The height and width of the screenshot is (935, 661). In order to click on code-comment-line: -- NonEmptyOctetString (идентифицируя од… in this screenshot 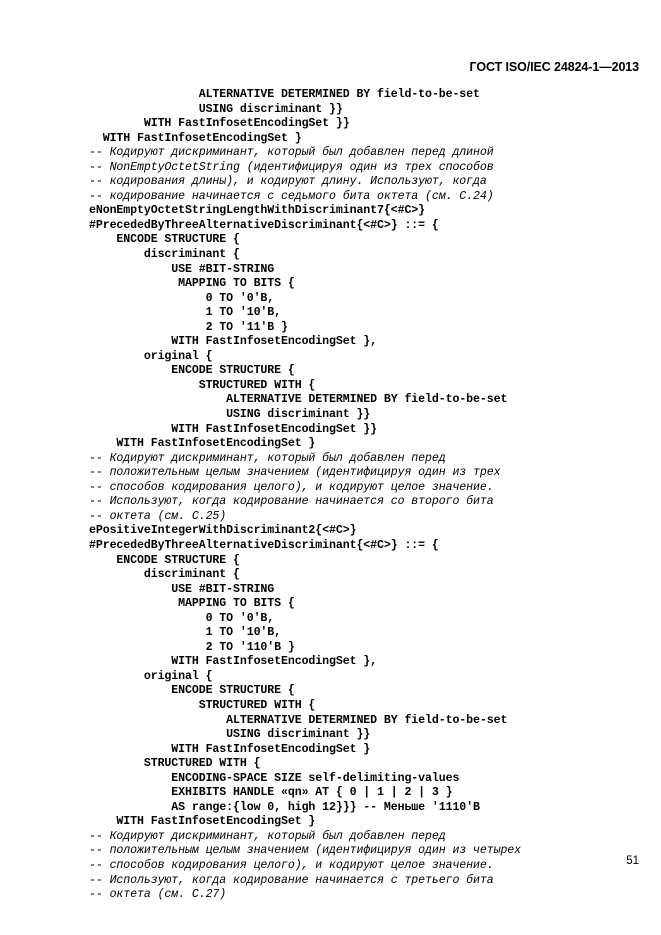, I will do `click(291, 167)`.